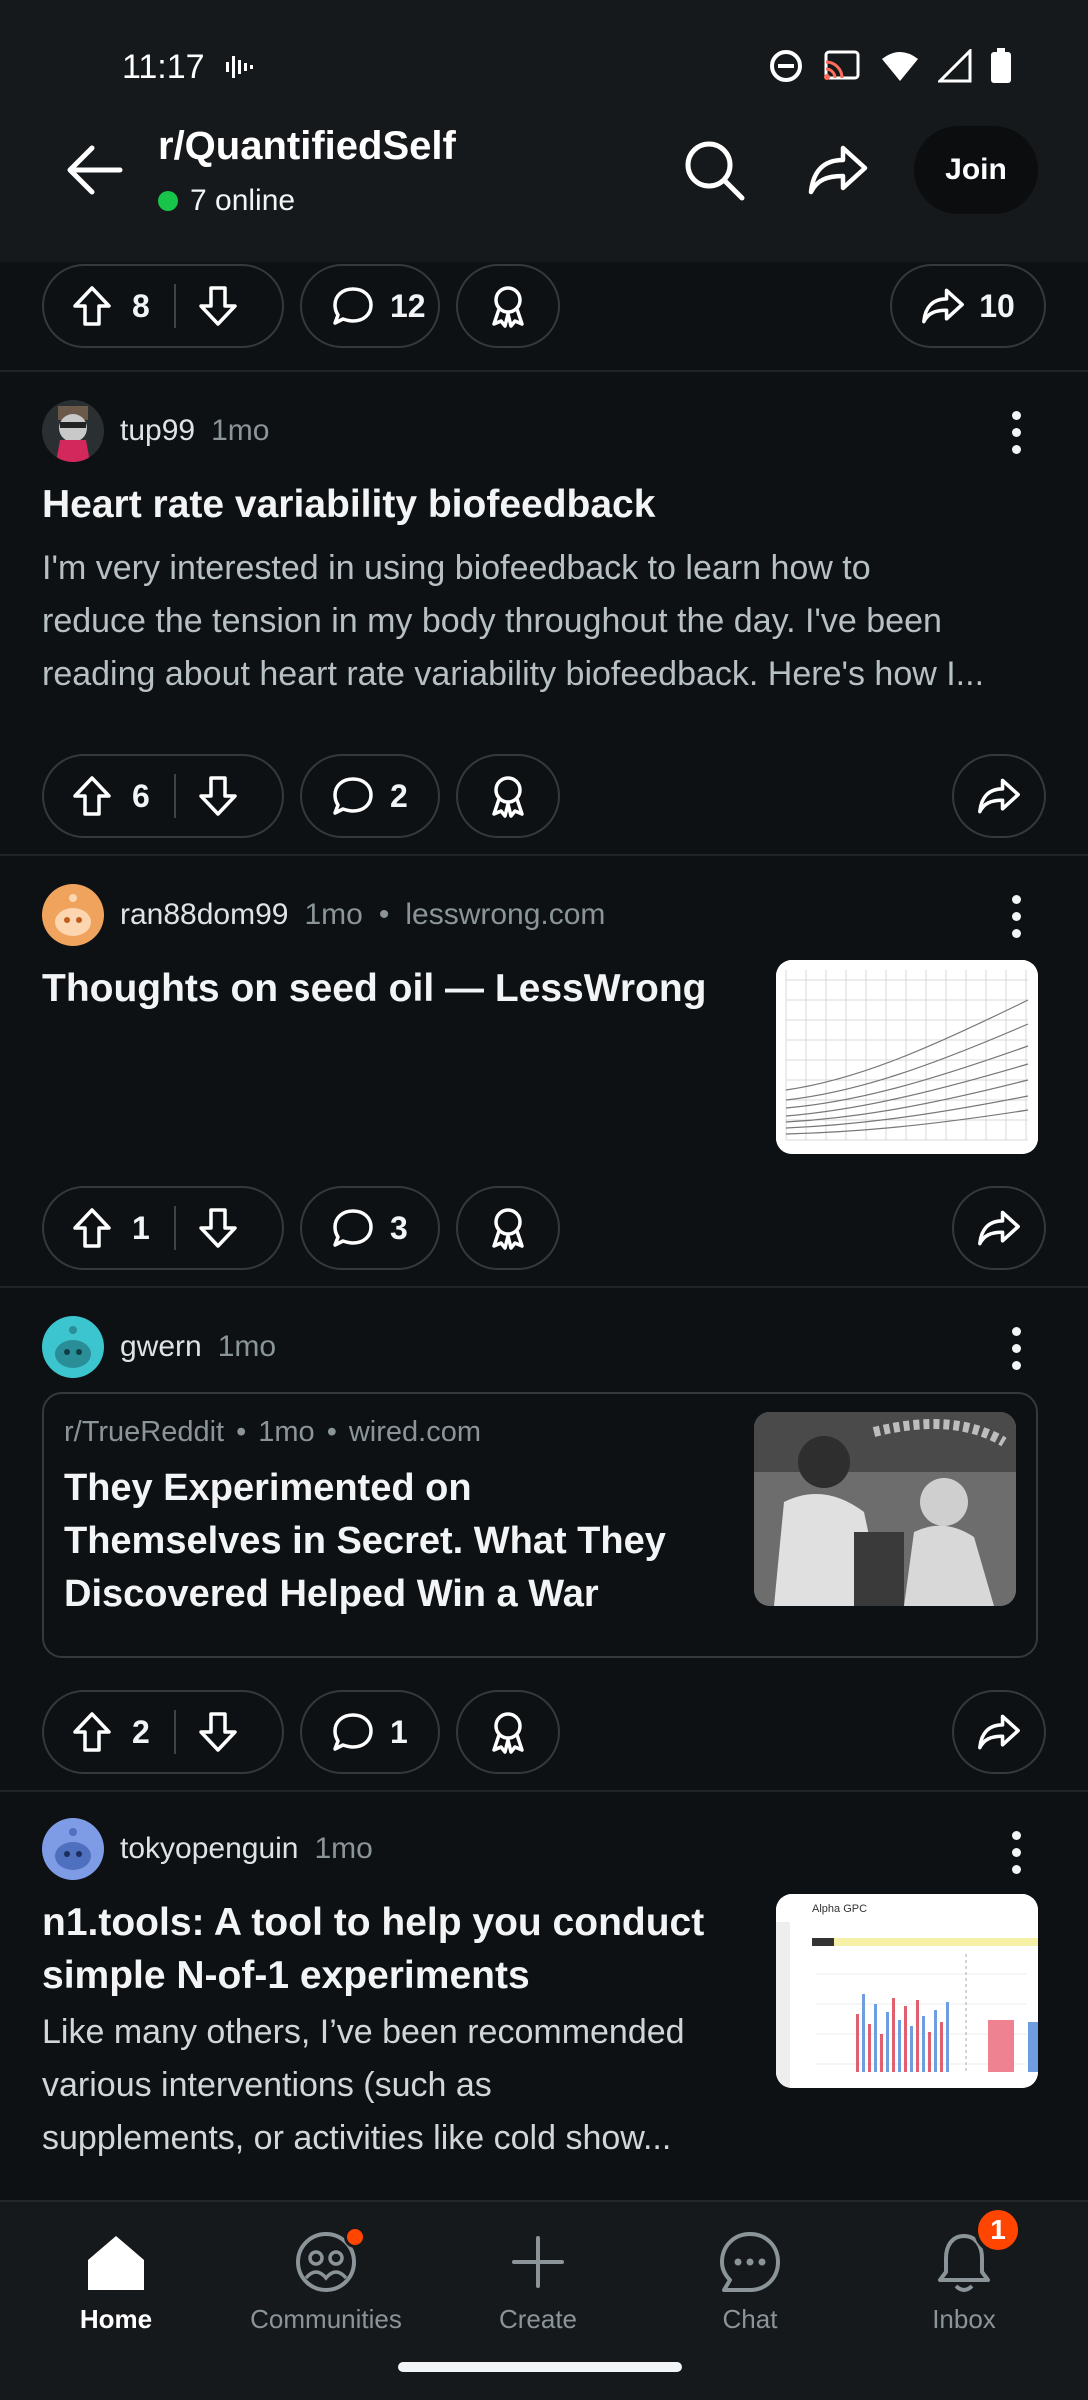  I want to click on post-title: Heart rate variability biofeedback, so click(348, 504).